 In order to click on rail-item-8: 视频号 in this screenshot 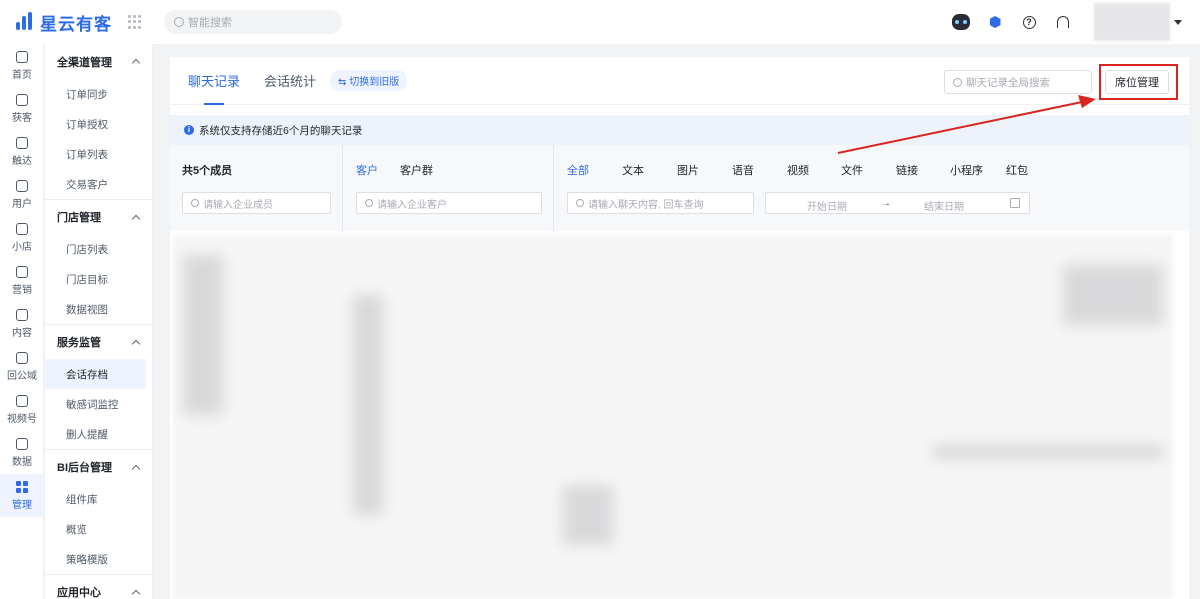, I will do `click(22, 409)`.